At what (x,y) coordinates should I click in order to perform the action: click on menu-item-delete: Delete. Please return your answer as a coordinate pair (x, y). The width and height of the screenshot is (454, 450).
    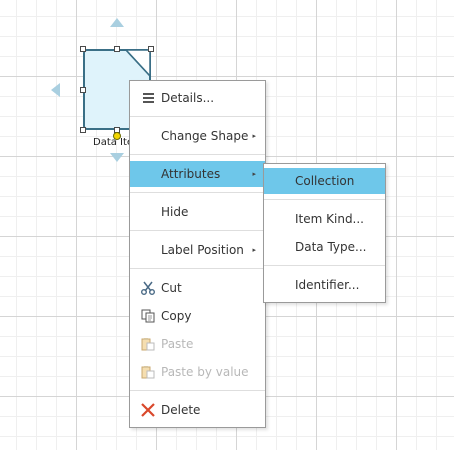
    Looking at the image, I should click on (197, 410).